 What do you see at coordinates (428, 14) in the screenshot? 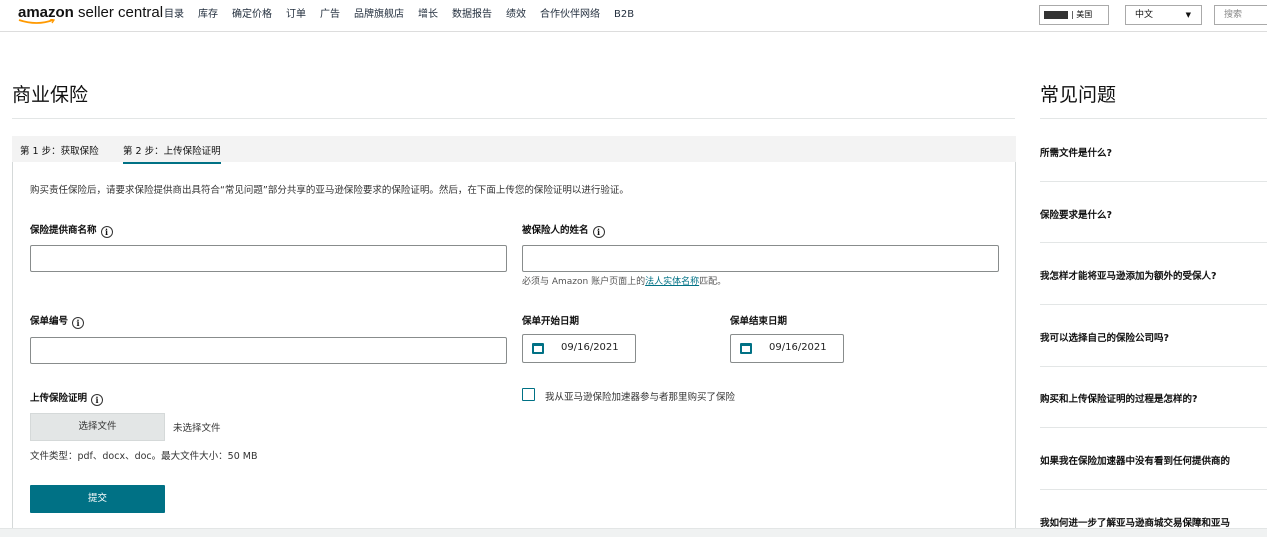
I see `nav-growth: 增长` at bounding box center [428, 14].